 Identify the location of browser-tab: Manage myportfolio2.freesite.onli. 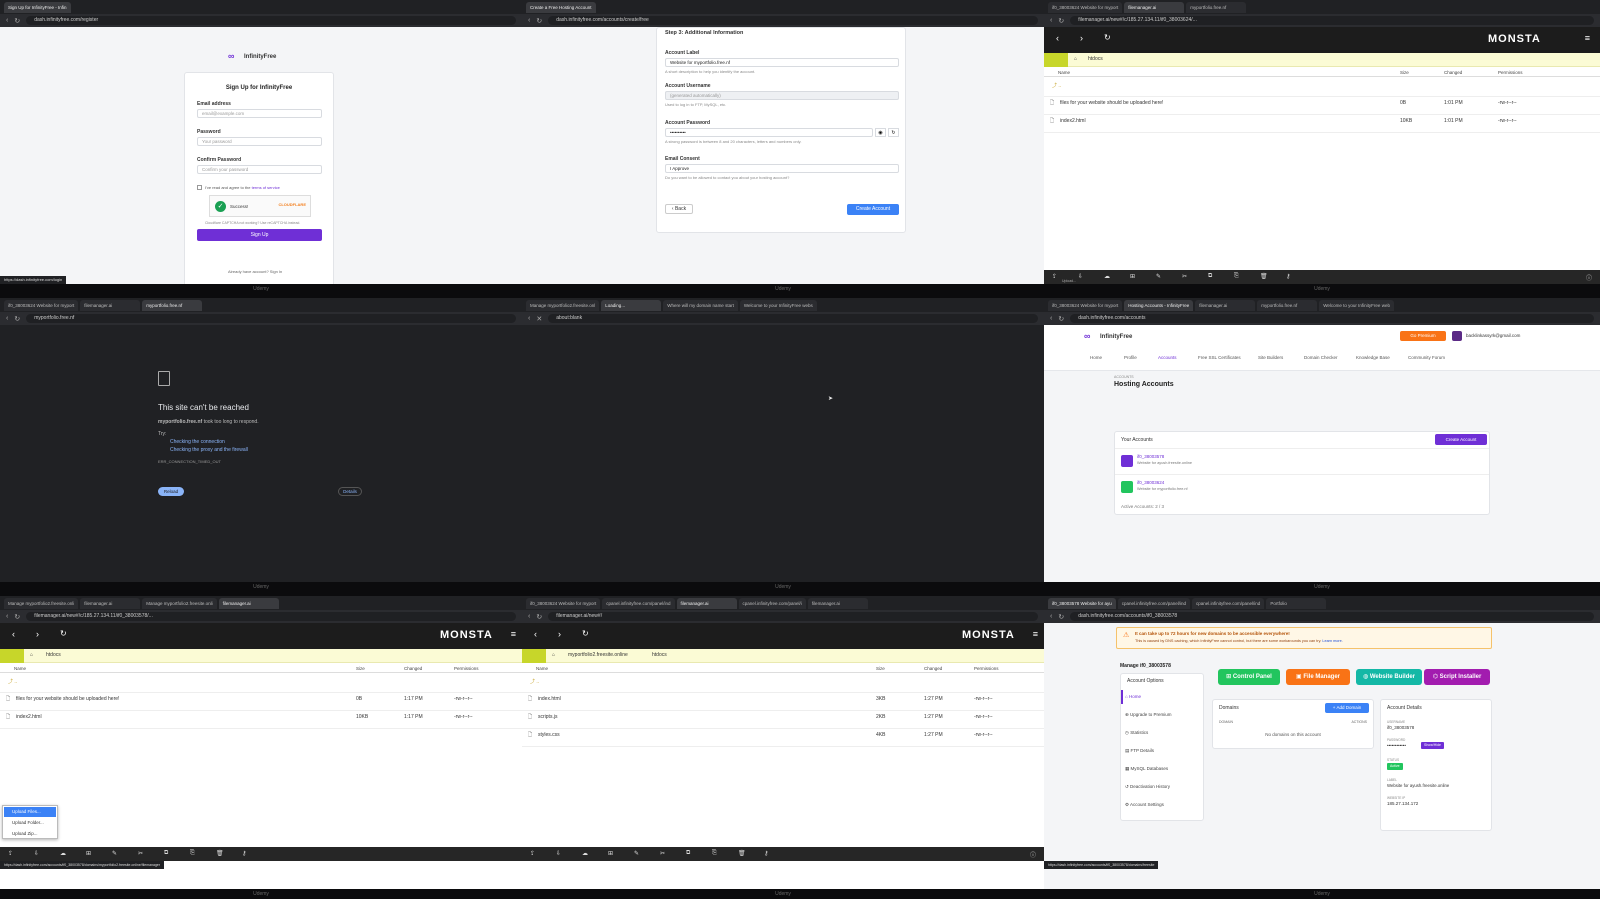
(41, 603).